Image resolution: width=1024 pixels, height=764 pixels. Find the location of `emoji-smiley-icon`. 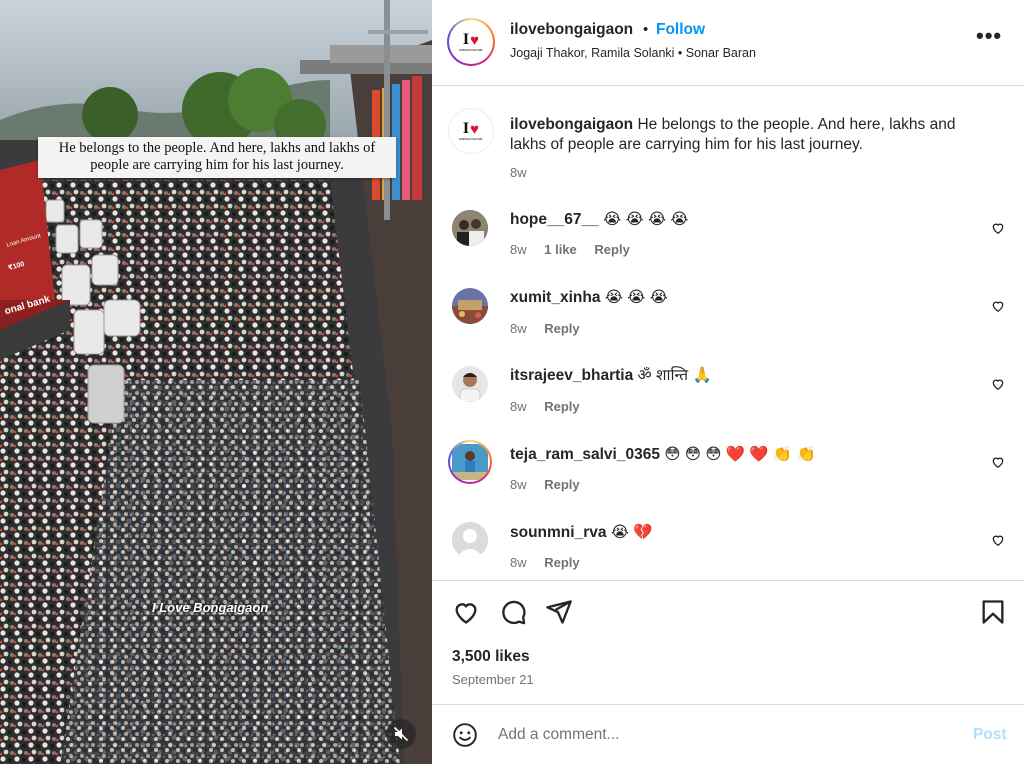

emoji-smiley-icon is located at coordinates (465, 735).